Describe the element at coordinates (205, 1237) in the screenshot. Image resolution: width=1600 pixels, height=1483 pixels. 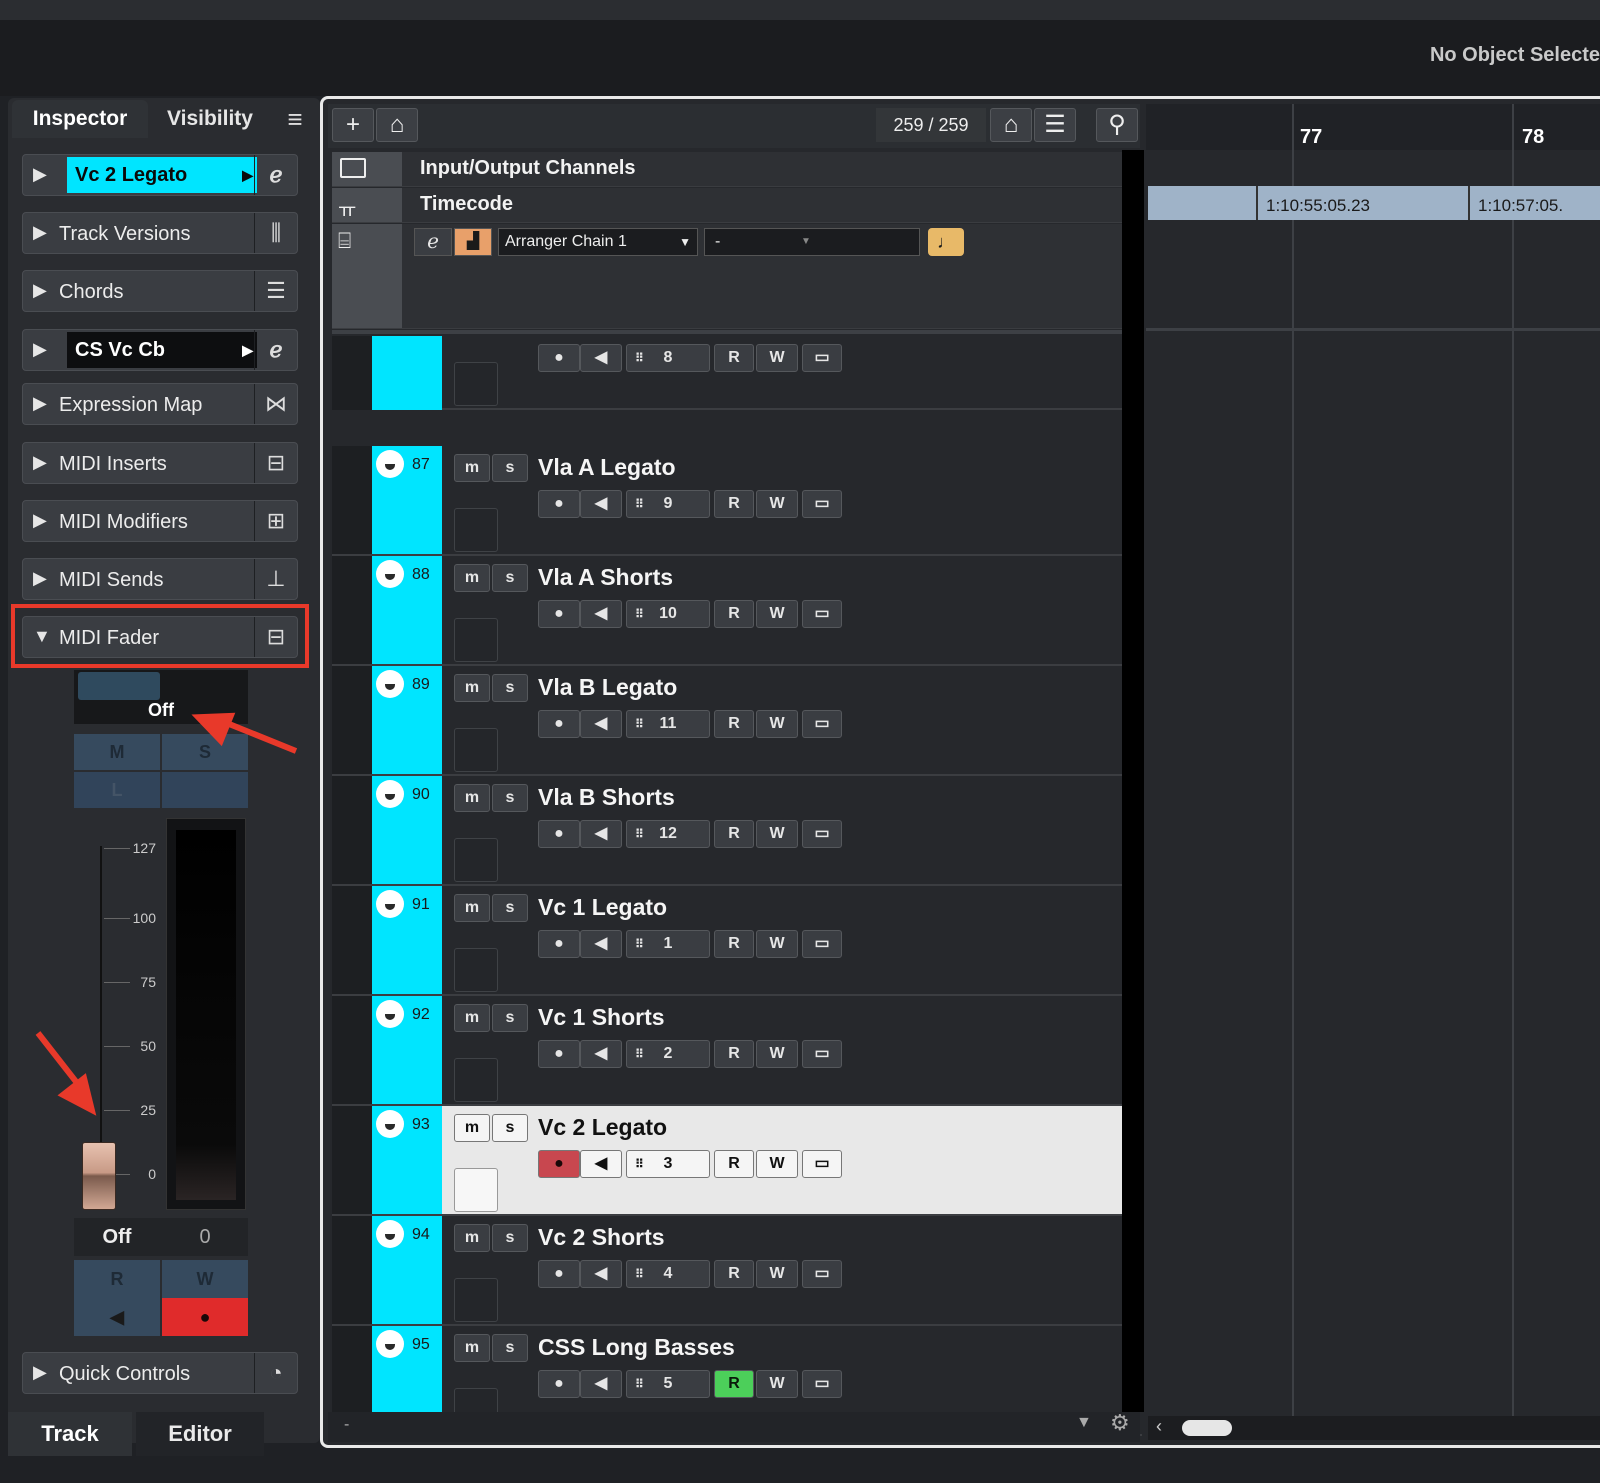
I see `volume-value: 0` at that location.